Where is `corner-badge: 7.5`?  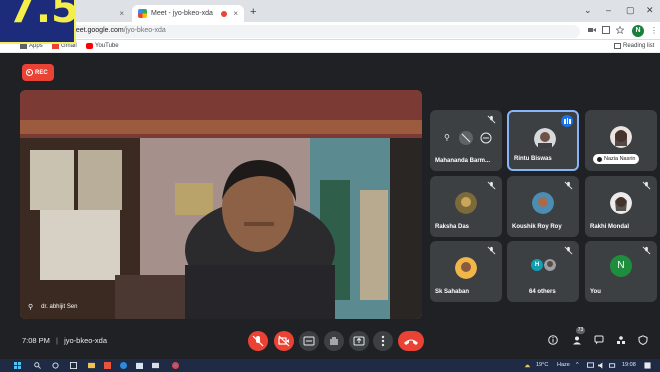
corner-badge: 7.5 is located at coordinates (39, 22).